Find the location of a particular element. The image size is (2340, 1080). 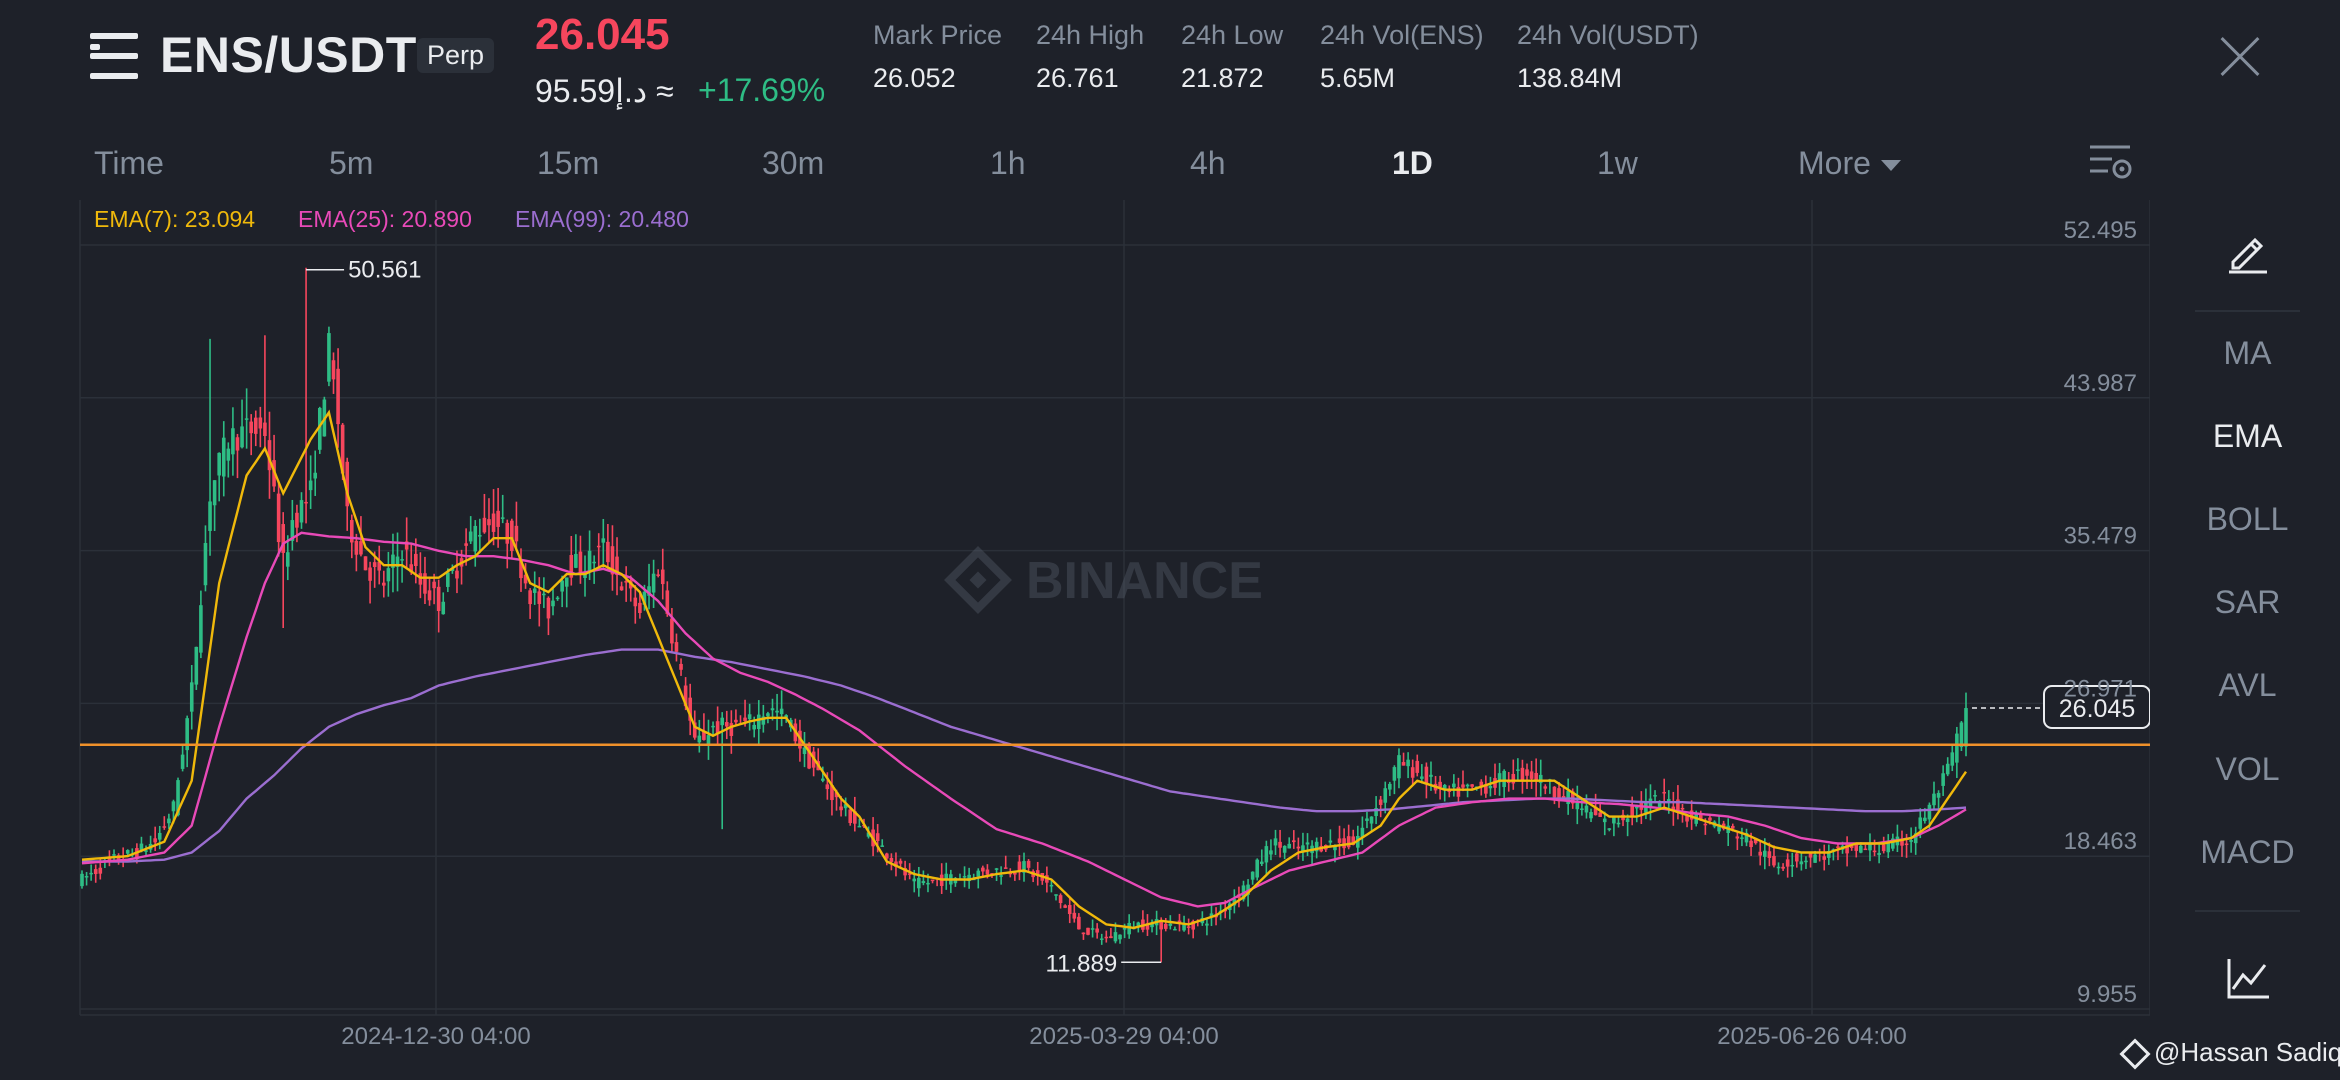

indicator-boll: BOLL is located at coordinates (2247, 519).